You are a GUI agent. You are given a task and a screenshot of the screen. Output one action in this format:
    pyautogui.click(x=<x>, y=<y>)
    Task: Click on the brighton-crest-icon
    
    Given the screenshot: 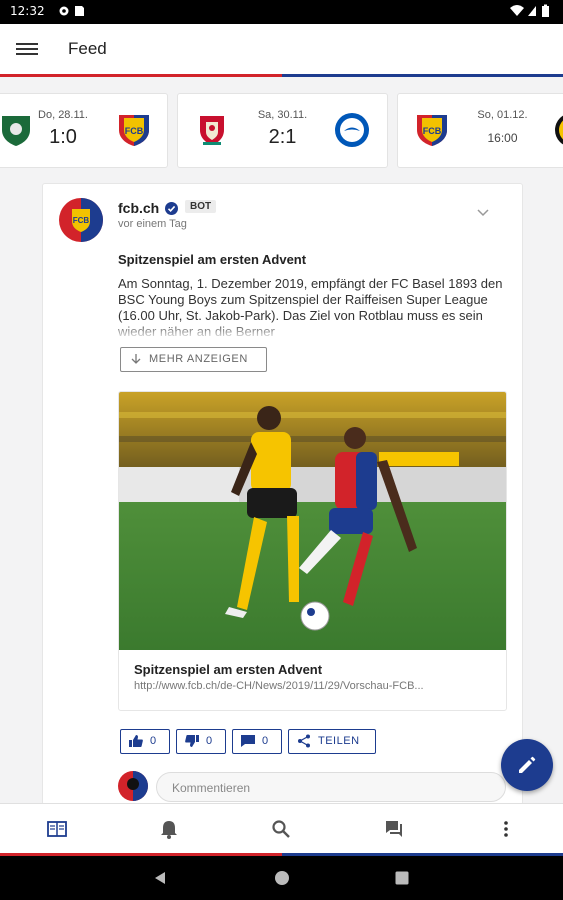 What is the action you would take?
    pyautogui.click(x=352, y=130)
    